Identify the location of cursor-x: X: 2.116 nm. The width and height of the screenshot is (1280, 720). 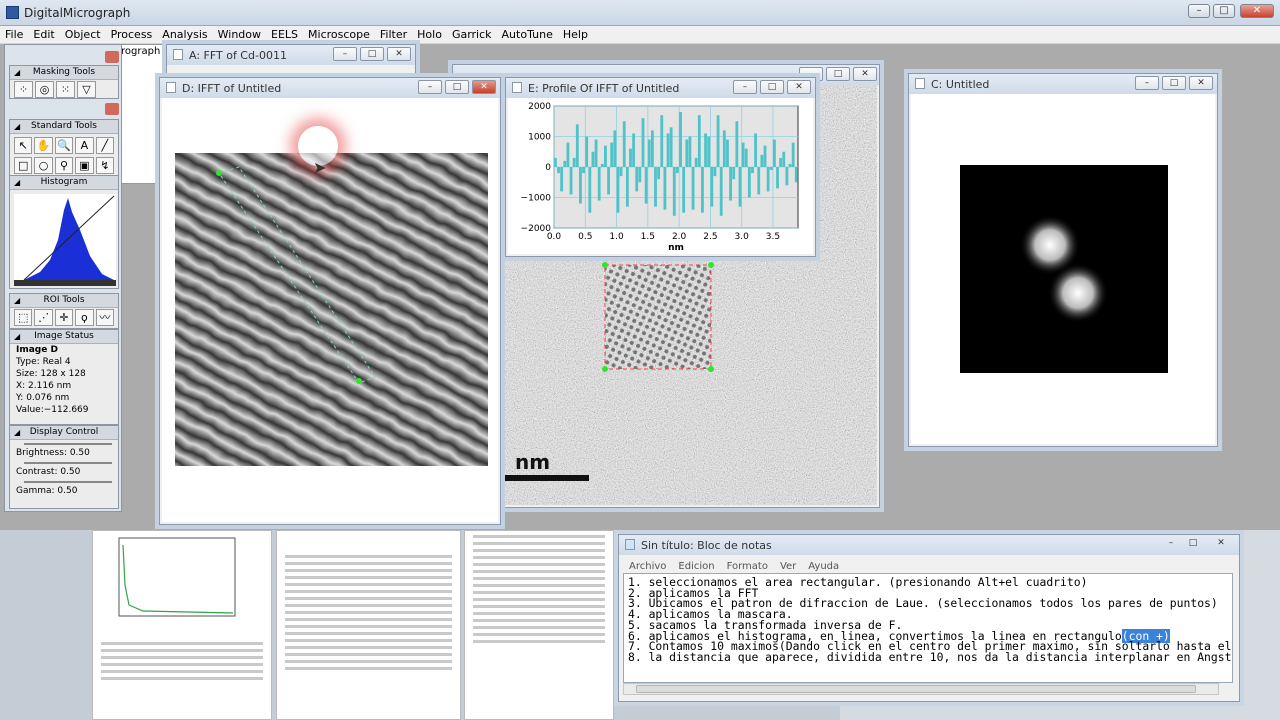
(44, 386).